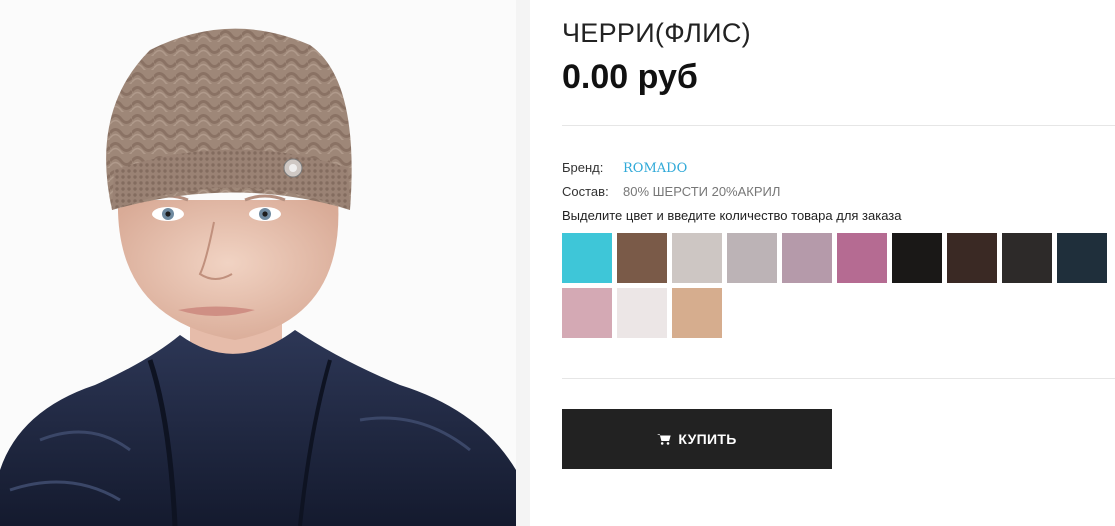 The width and height of the screenshot is (1115, 526). I want to click on composition-value: 80% ШЕРСТИ 20%АКРИЛ, so click(702, 191).